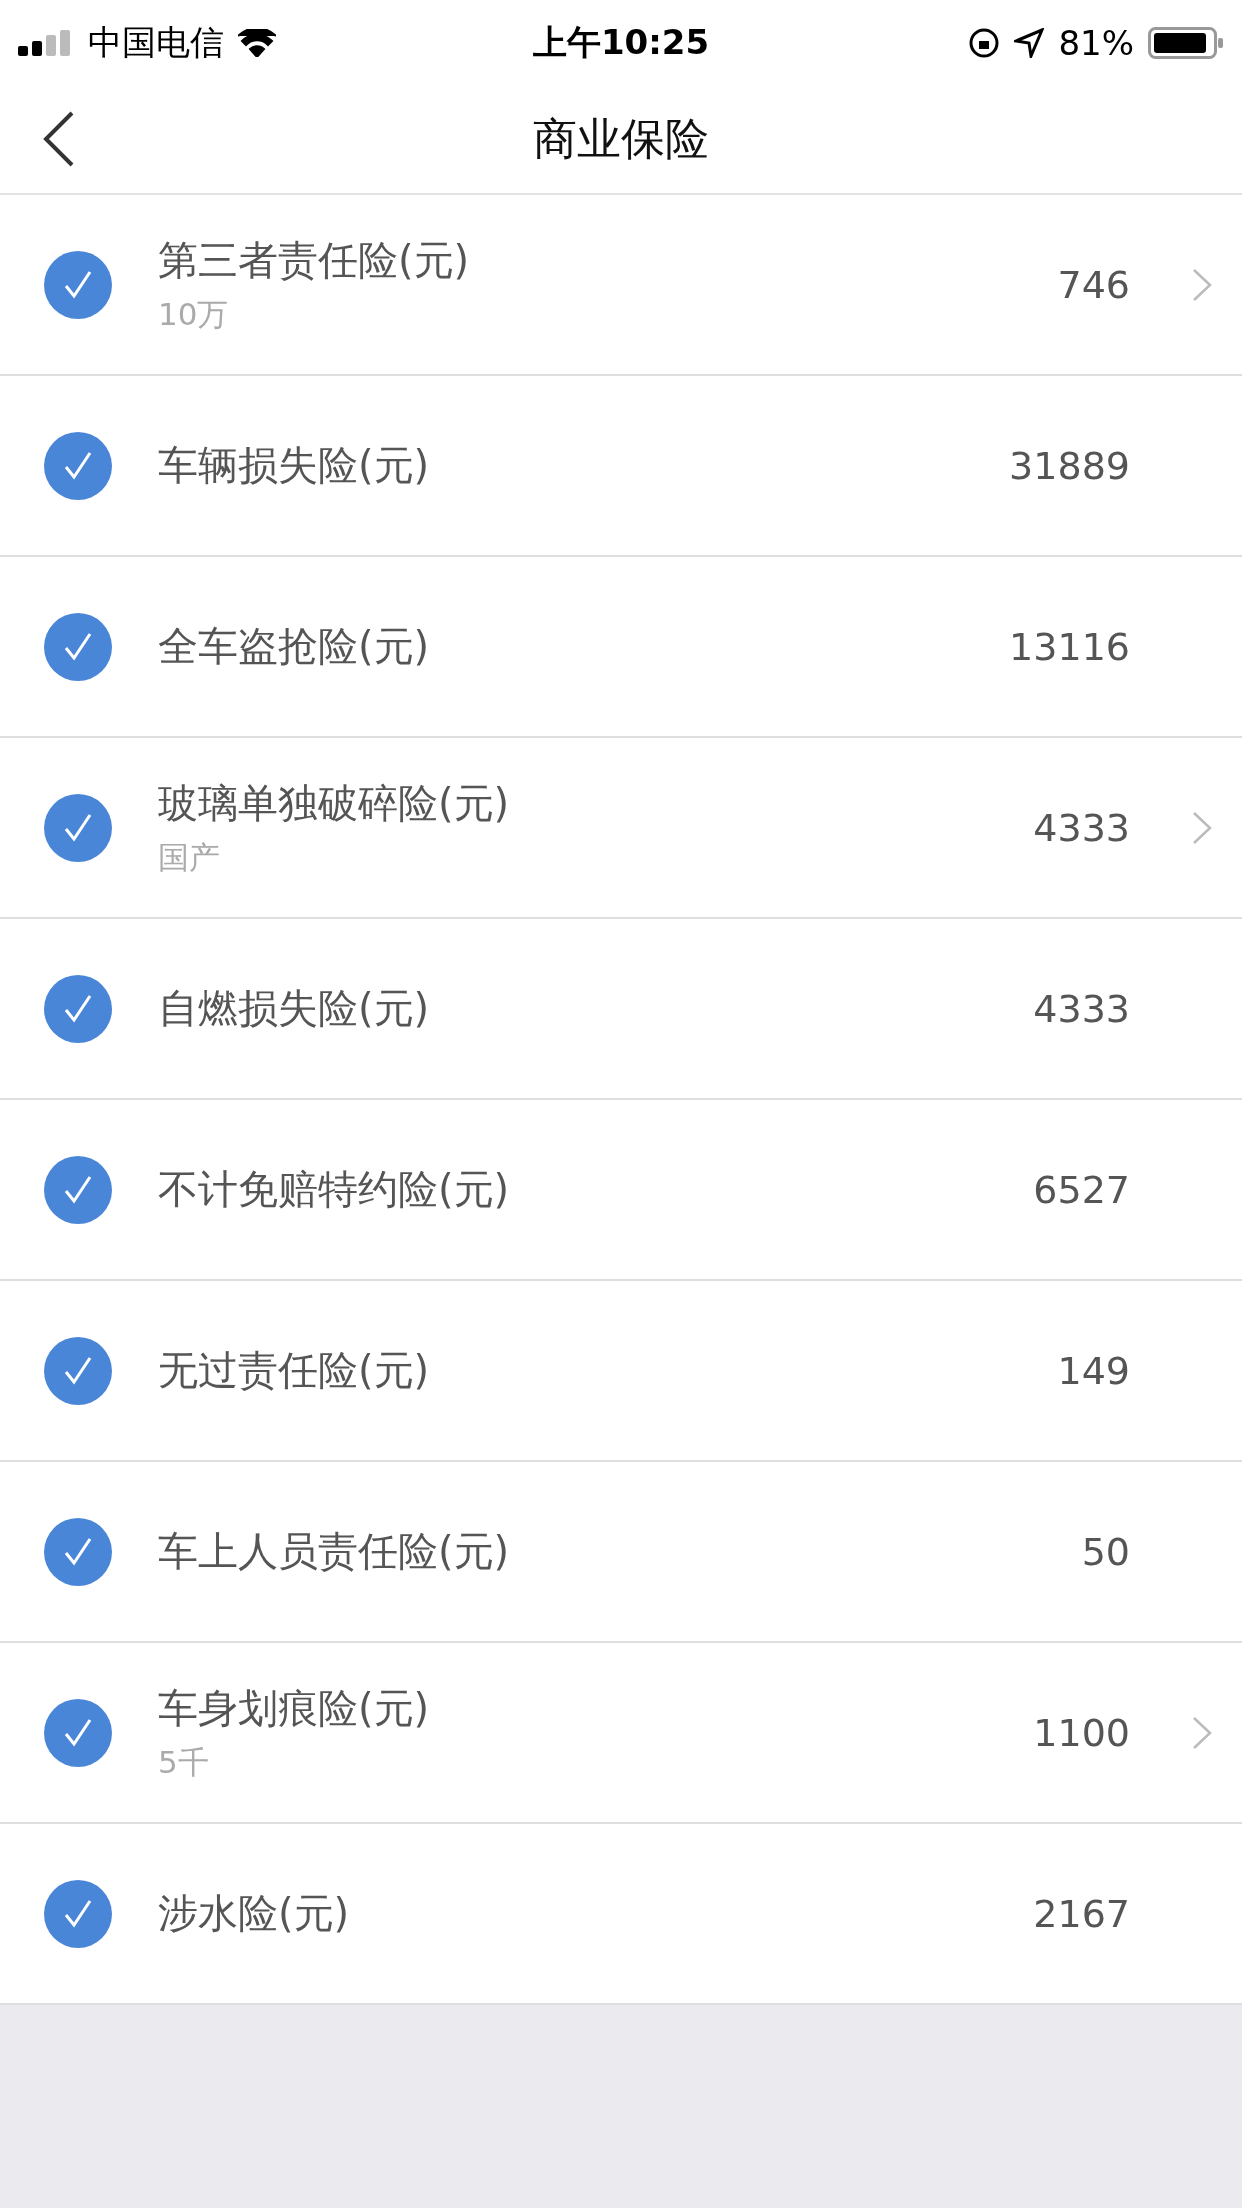  Describe the element at coordinates (621, 1190) in the screenshot. I see `insurance-row: 不计免赔特约险(元) 6527` at that location.